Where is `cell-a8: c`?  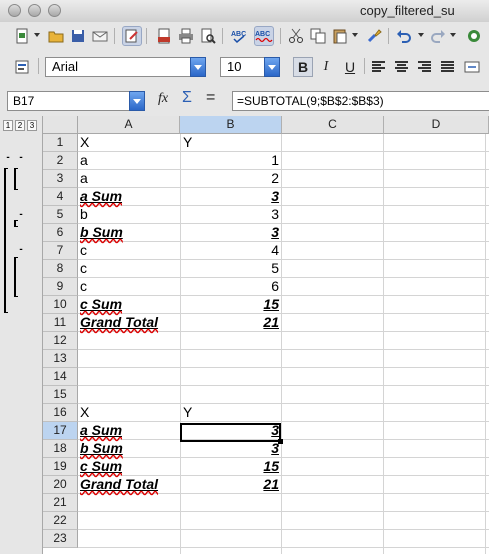 cell-a8: c is located at coordinates (129, 268).